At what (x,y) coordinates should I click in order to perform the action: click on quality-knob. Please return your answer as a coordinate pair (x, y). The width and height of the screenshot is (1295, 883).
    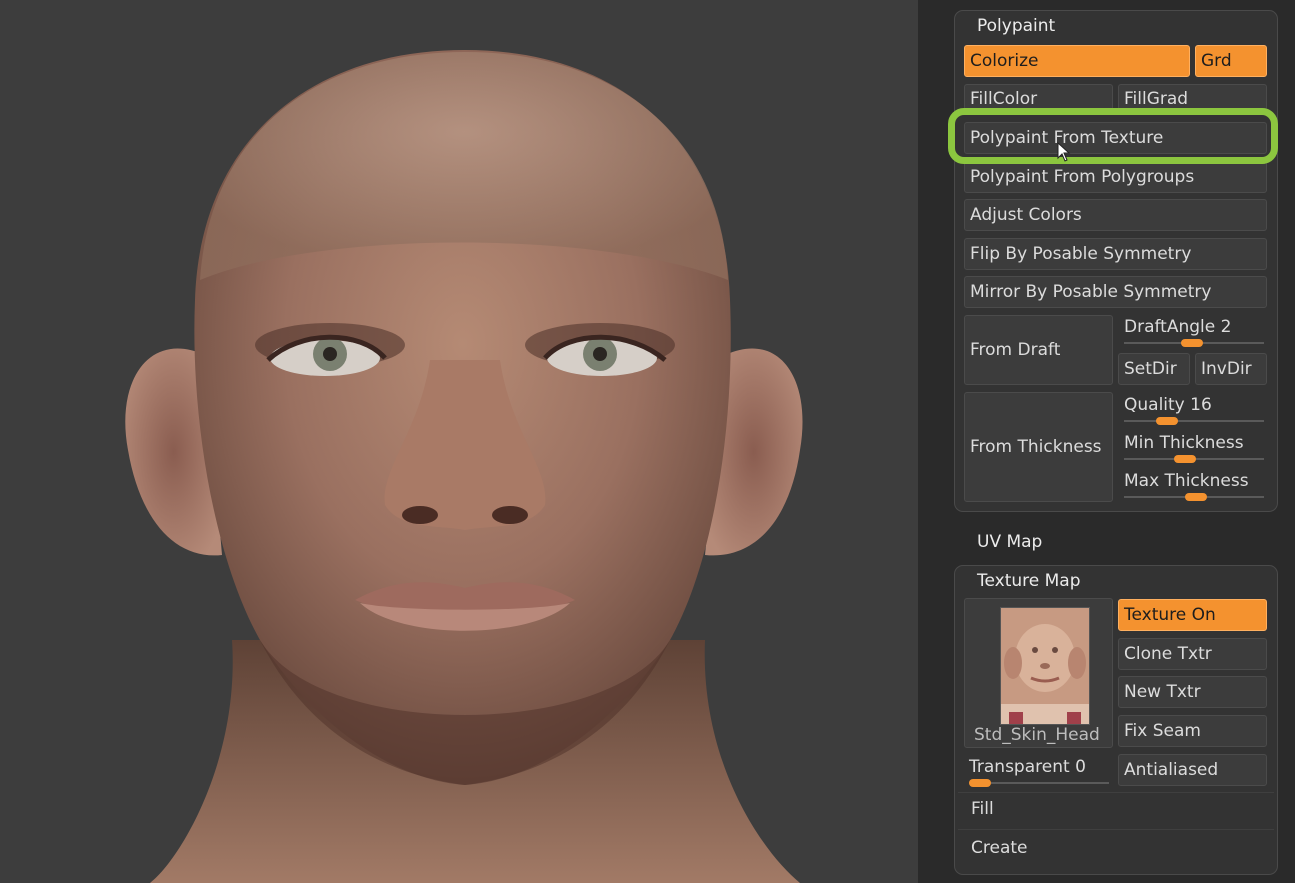
    Looking at the image, I should click on (1167, 421).